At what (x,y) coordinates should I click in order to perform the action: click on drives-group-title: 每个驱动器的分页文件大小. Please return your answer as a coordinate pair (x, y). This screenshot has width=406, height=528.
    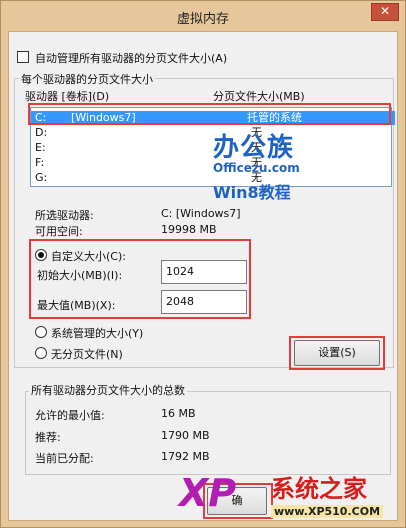
    Looking at the image, I should click on (87, 79).